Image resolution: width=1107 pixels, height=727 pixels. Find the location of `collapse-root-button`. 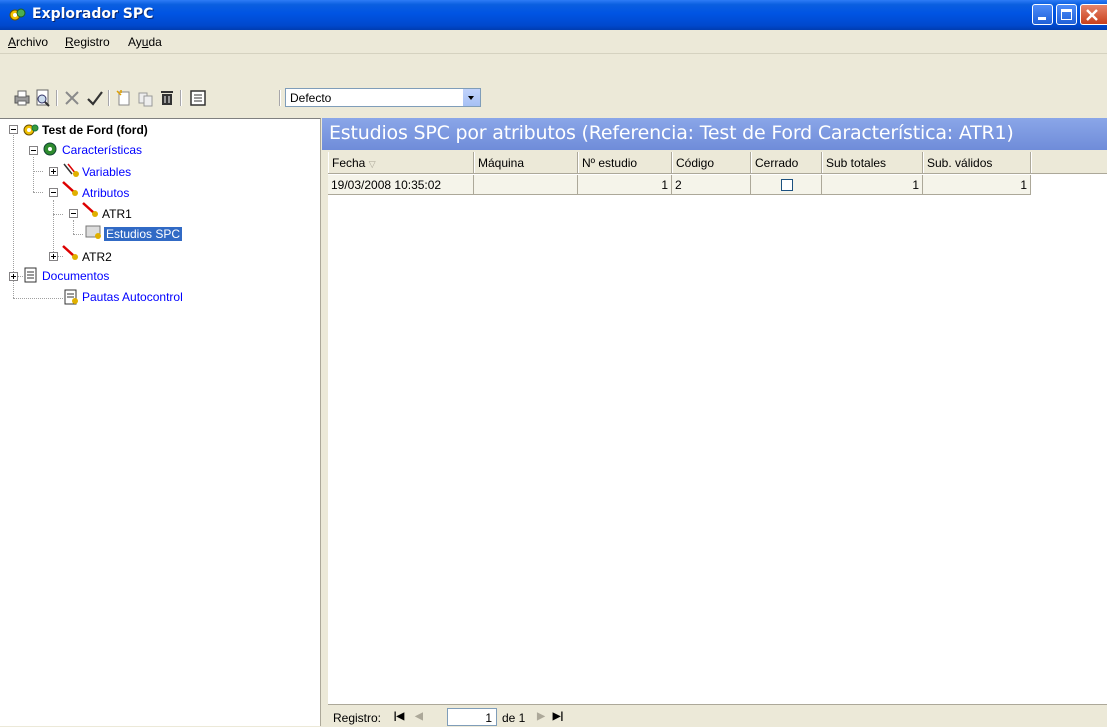

collapse-root-button is located at coordinates (13, 129).